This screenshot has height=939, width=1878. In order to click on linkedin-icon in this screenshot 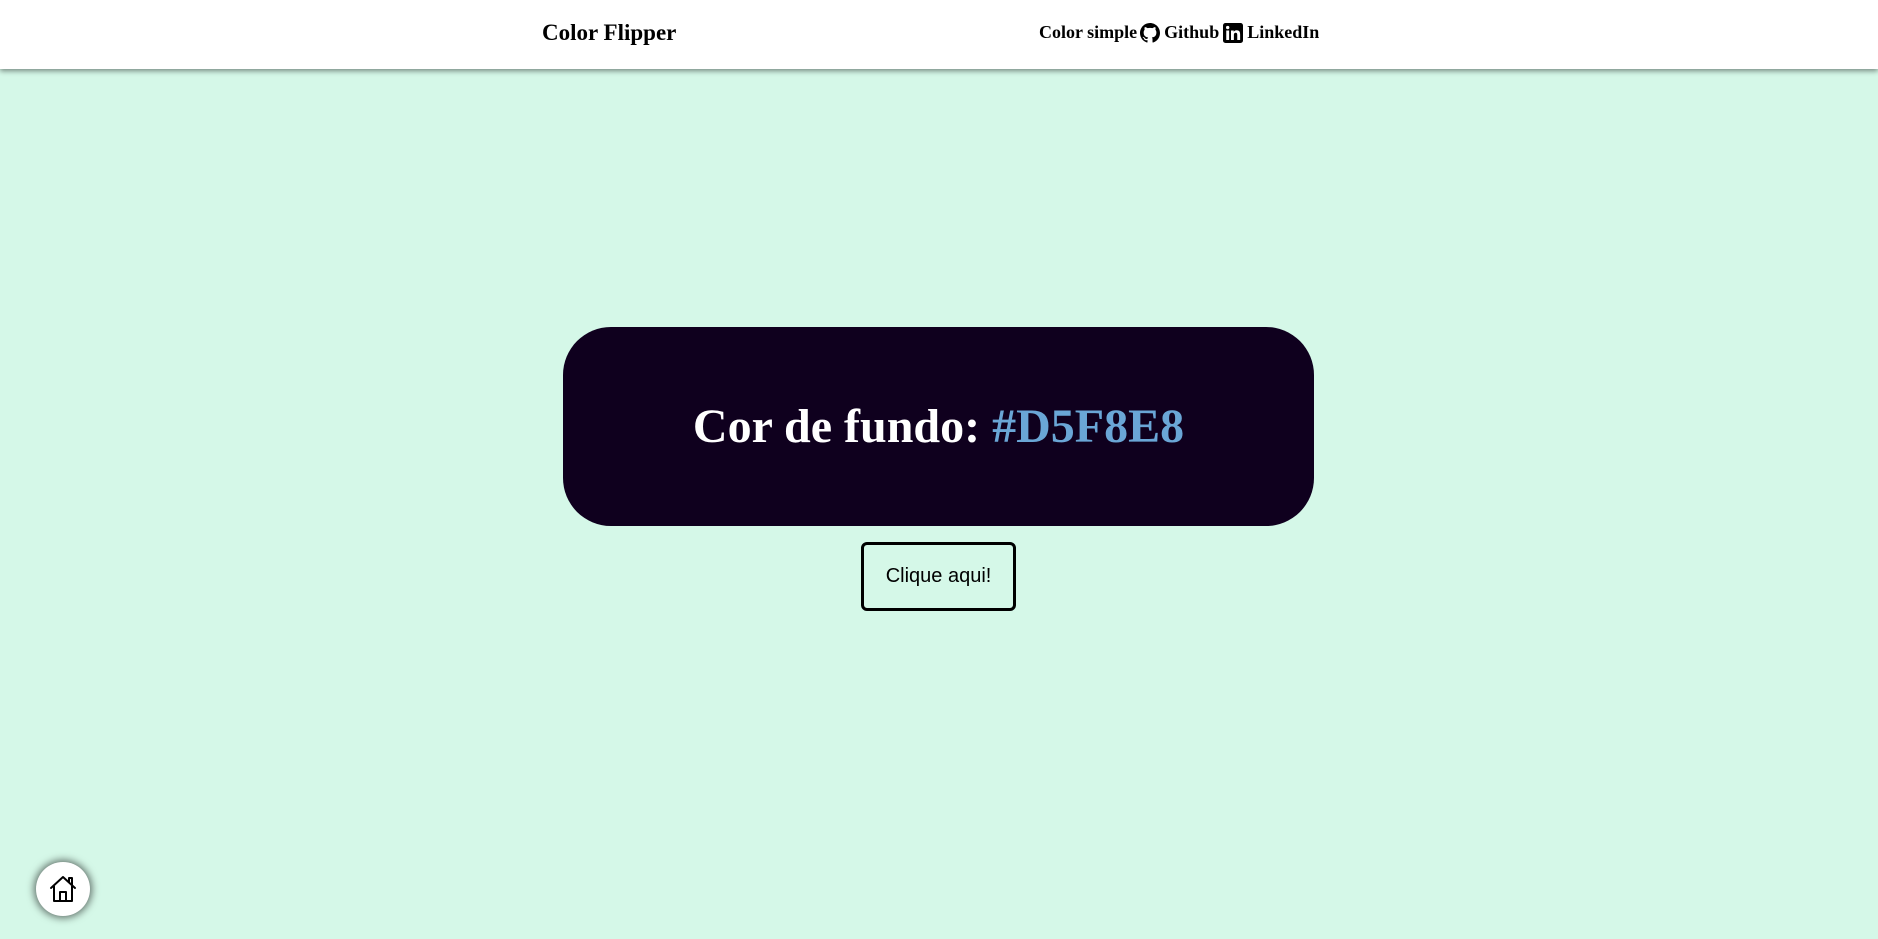, I will do `click(1233, 32)`.